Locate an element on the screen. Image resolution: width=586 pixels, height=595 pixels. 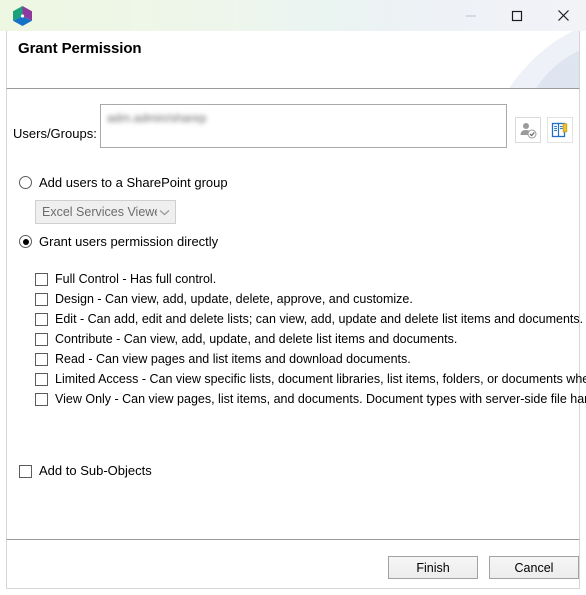
radio-indicator-grant-directly is located at coordinates (25, 241).